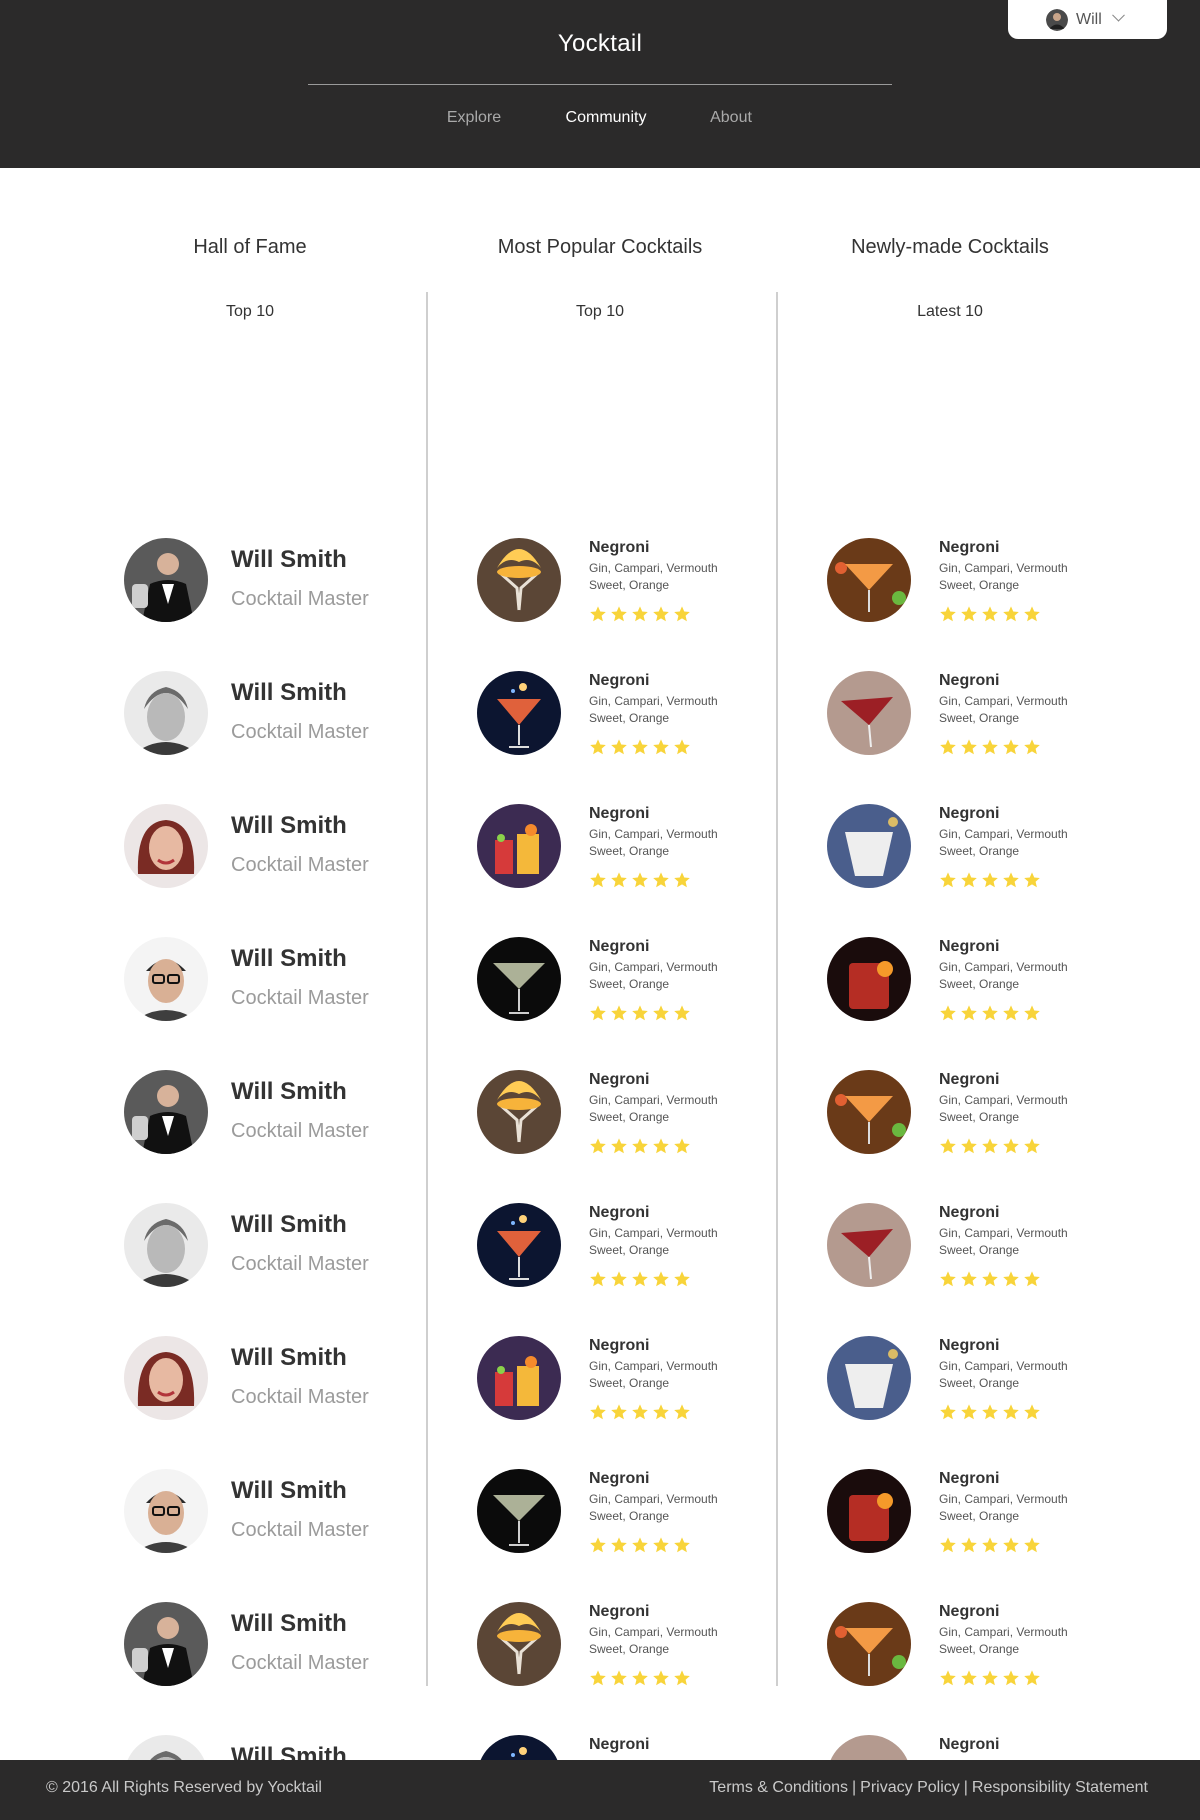 The height and width of the screenshot is (1820, 1200). What do you see at coordinates (778, 1787) in the screenshot?
I see `terms-link: Terms & Conditions` at bounding box center [778, 1787].